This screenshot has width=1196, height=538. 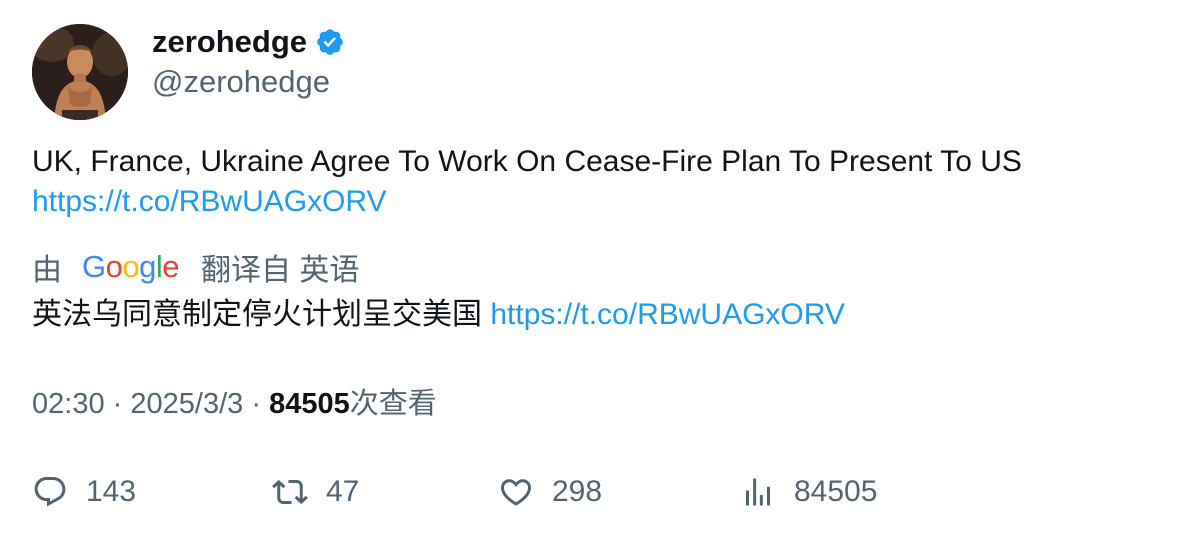 What do you see at coordinates (241, 82) in the screenshot?
I see `author-handle: @zerohedge` at bounding box center [241, 82].